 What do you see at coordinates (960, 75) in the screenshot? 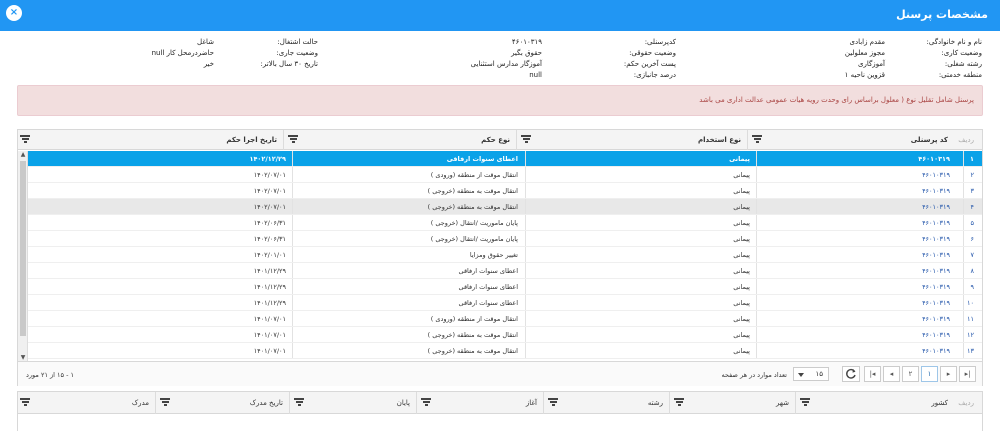
I see `info-label: منطقه خدمتی:` at bounding box center [960, 75].